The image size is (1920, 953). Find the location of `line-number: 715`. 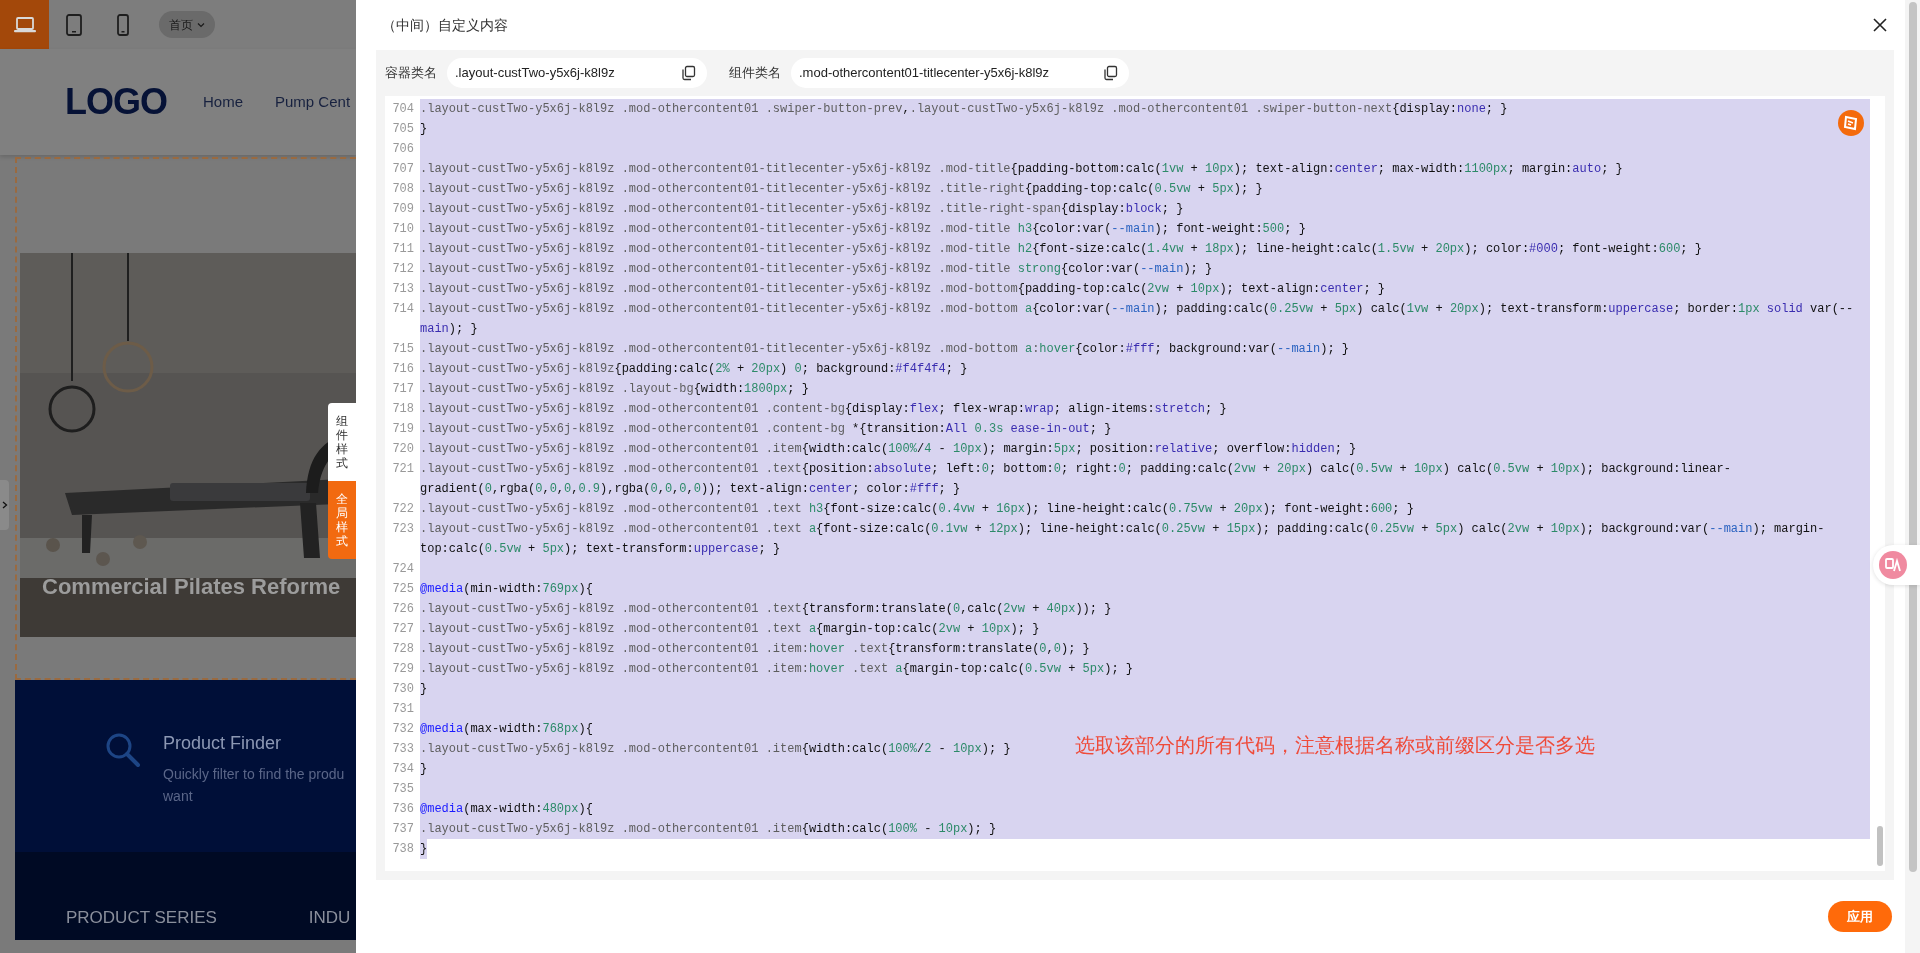

line-number: 715 is located at coordinates (403, 349).